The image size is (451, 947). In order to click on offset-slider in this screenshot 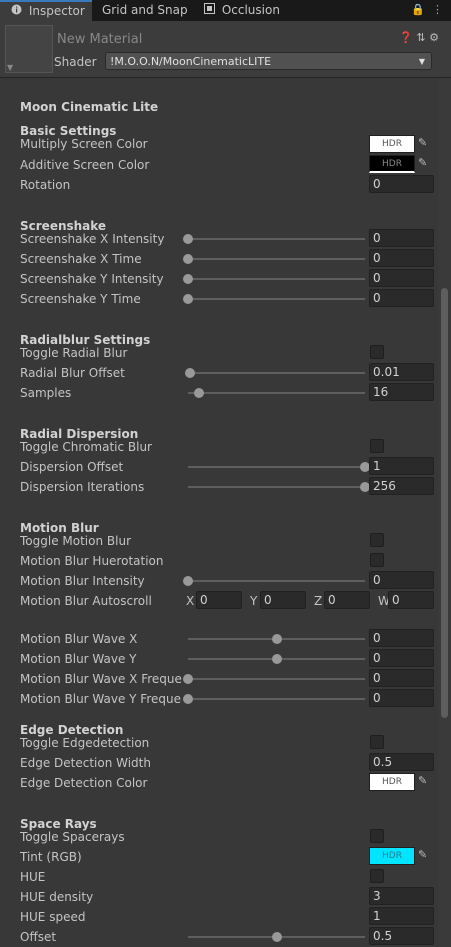, I will do `click(276, 937)`.